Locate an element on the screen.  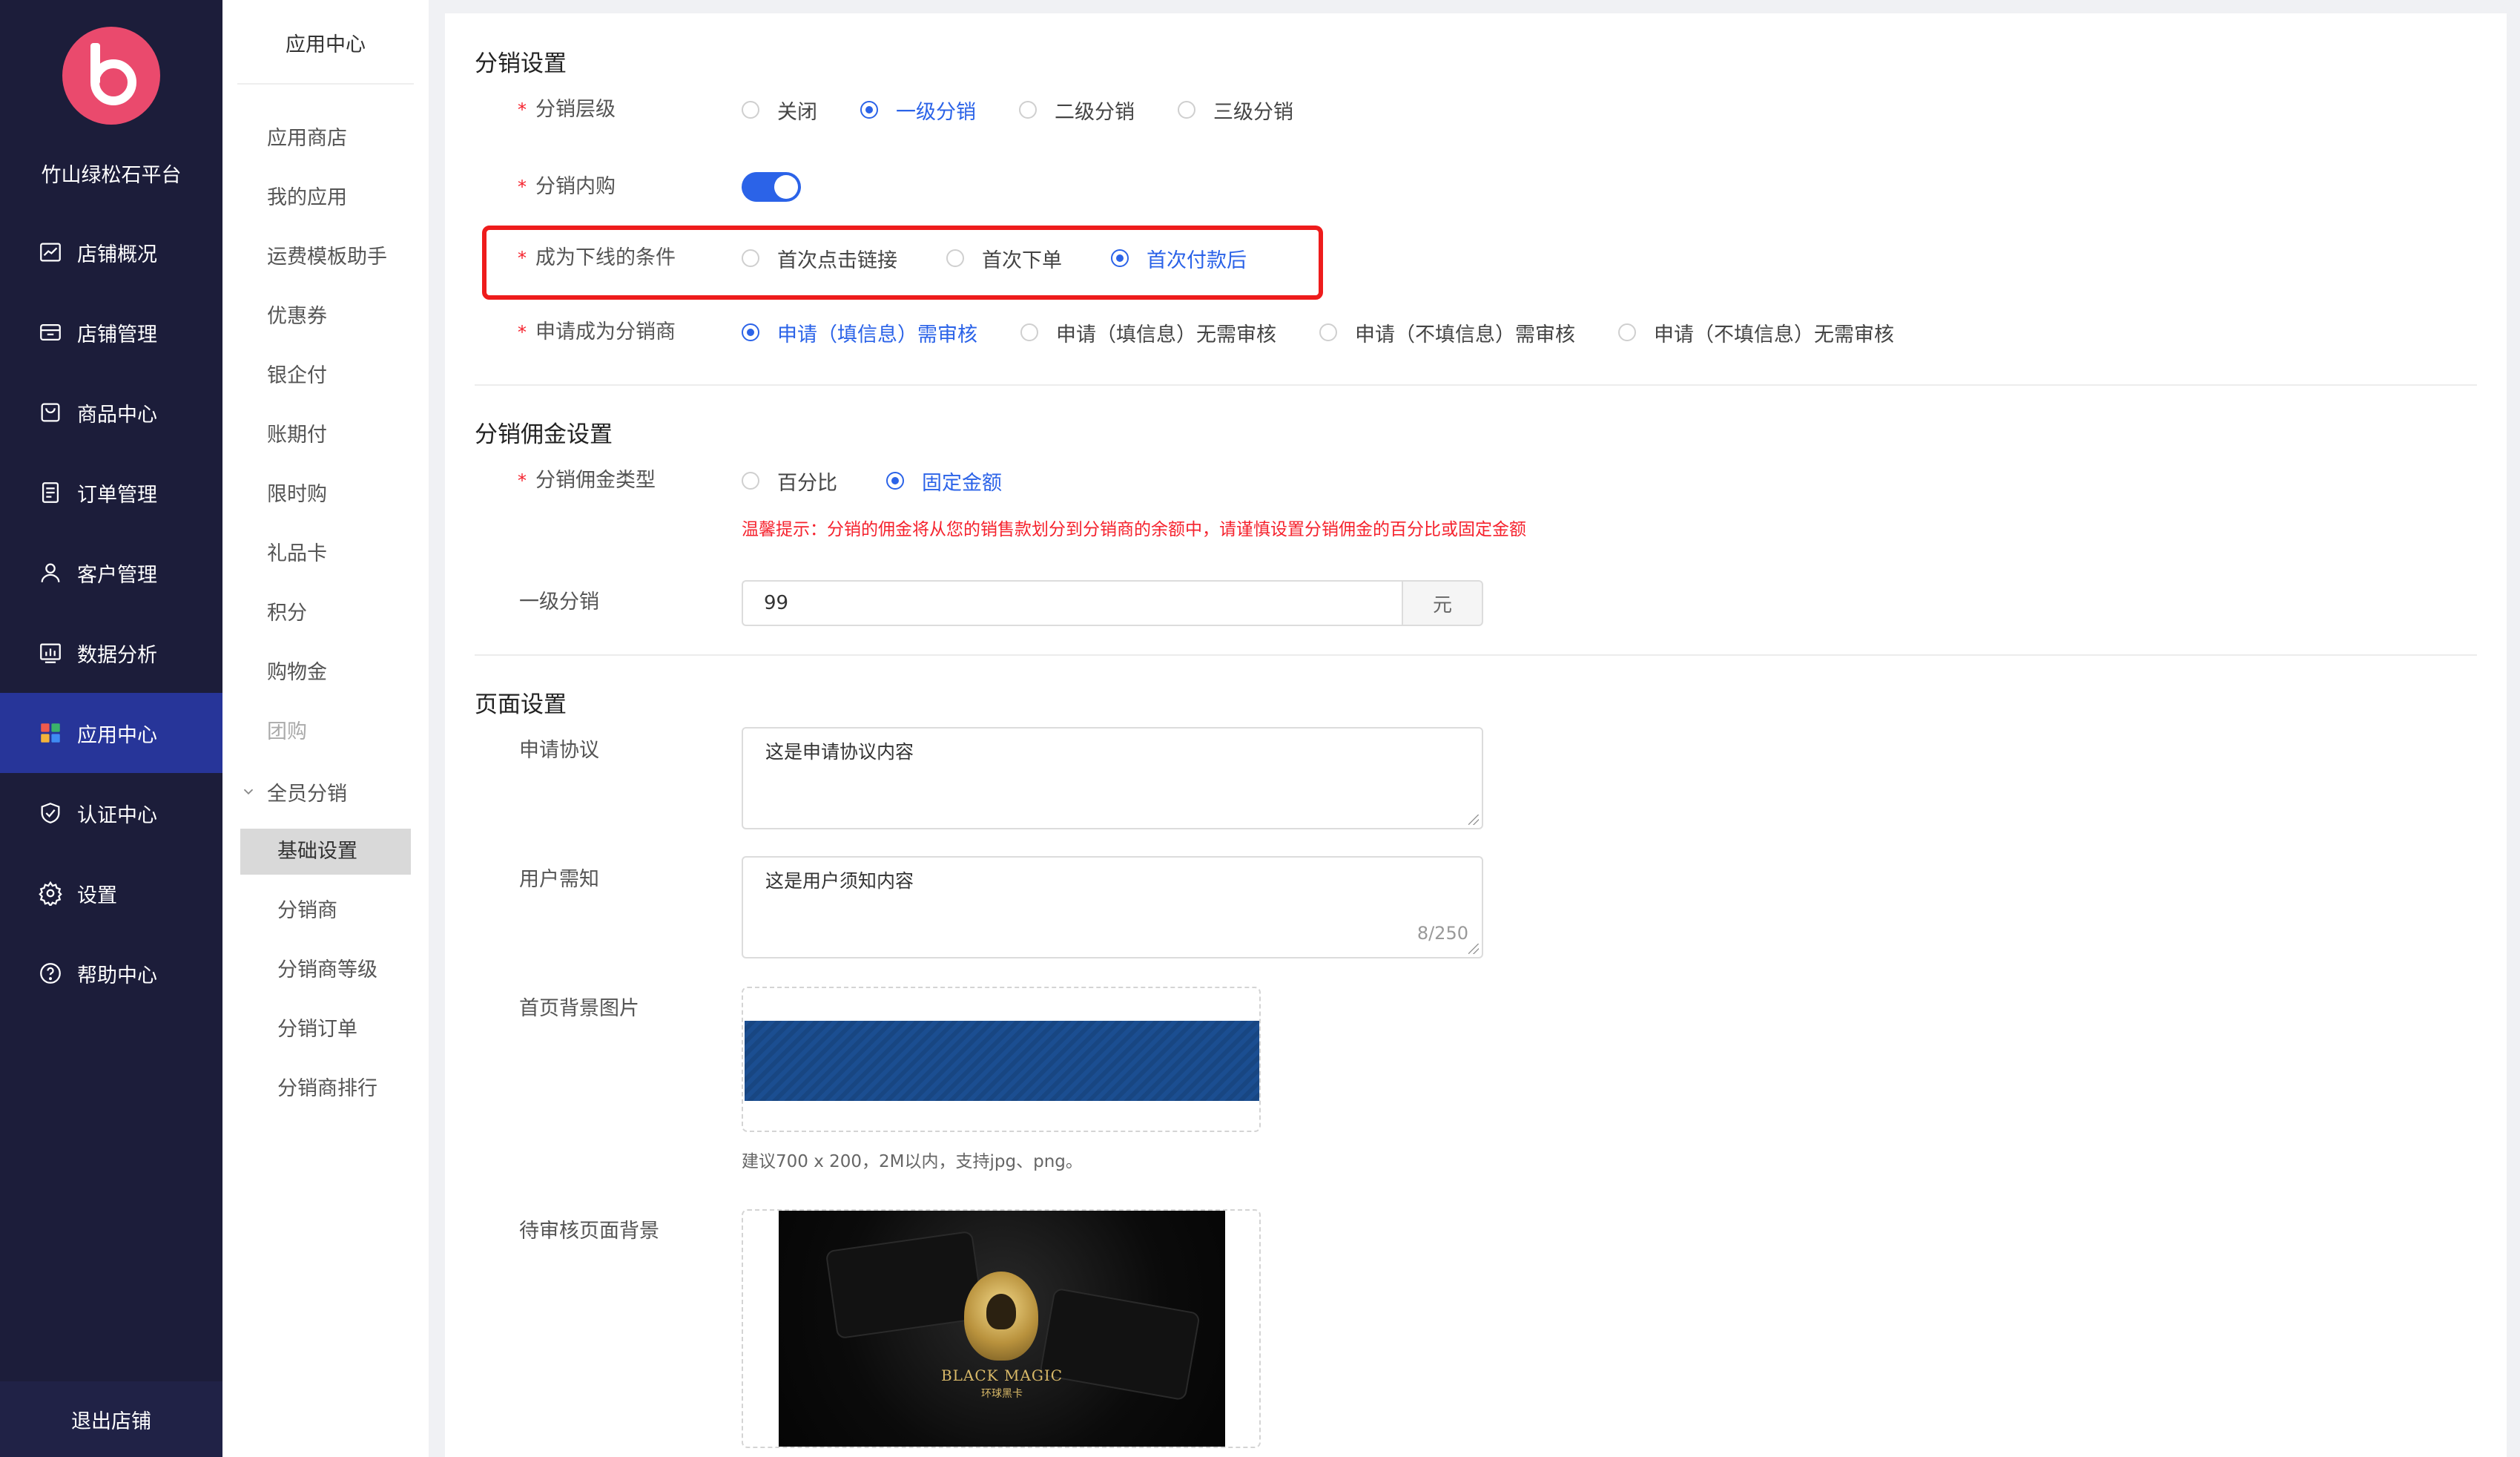
bar-chart-icon is located at coordinates (50, 652).